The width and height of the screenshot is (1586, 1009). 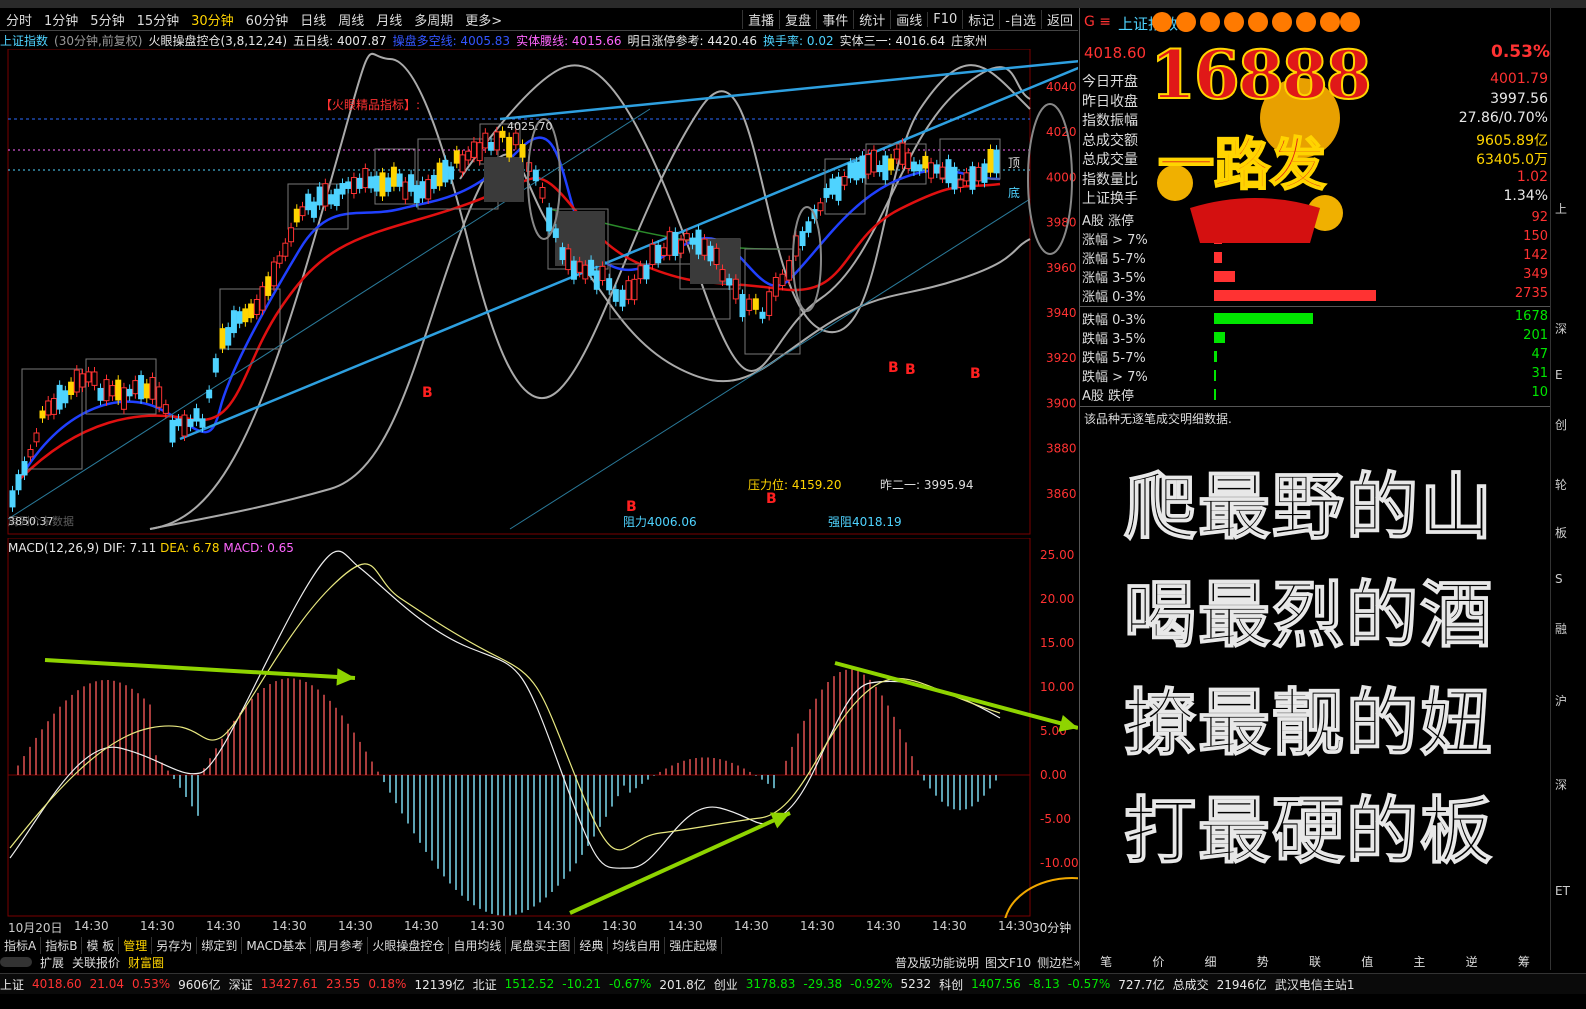 What do you see at coordinates (541, 945) in the screenshot?
I see `indicator-tab: 尾盘买主图` at bounding box center [541, 945].